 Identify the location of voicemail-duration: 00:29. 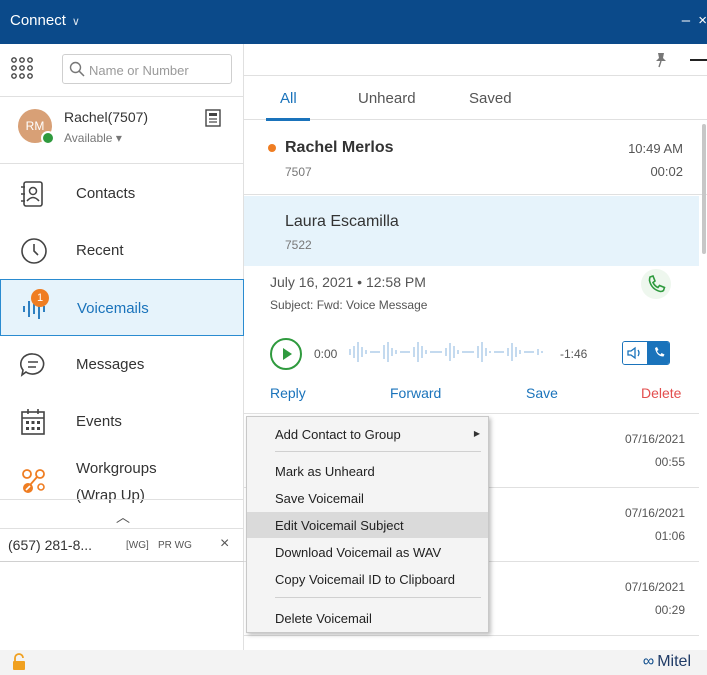
(669, 610).